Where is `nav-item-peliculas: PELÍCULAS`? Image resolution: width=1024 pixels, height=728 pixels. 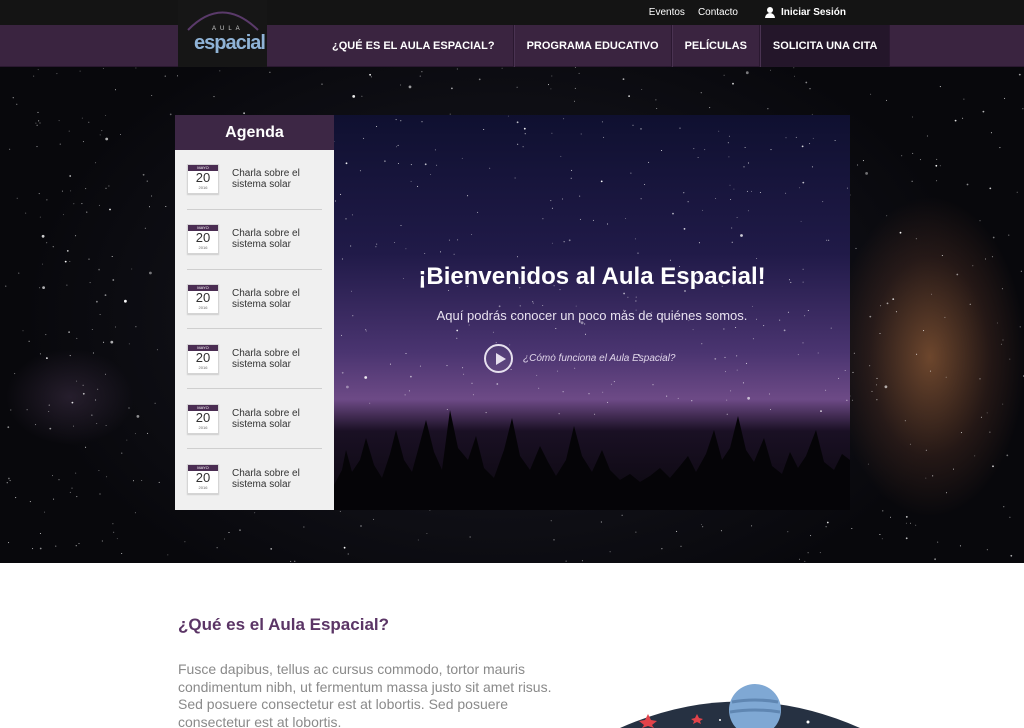
nav-item-peliculas: PELÍCULAS is located at coordinates (715, 46).